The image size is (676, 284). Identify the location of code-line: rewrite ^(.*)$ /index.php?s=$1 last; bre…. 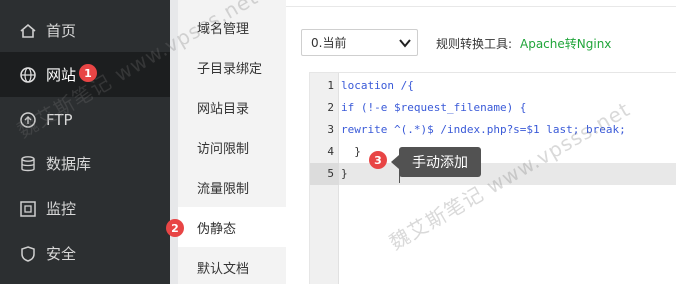
(483, 129).